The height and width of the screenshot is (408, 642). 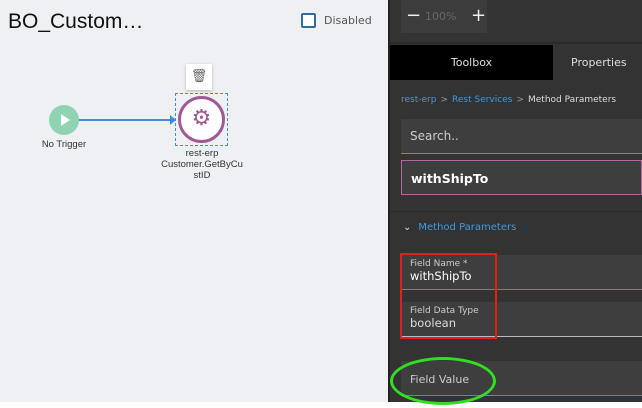 I want to click on section-title: Method Parameters, so click(x=467, y=227).